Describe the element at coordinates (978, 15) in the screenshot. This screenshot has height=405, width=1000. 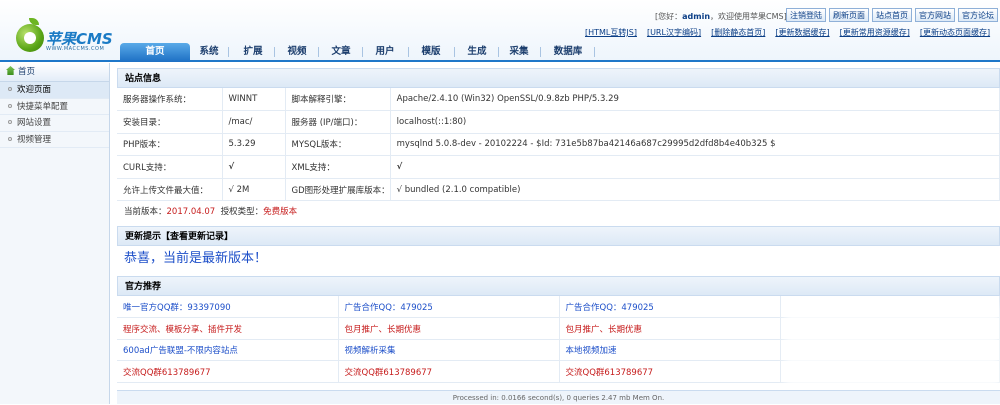
I see `official-forum-button: 官方论坛` at that location.